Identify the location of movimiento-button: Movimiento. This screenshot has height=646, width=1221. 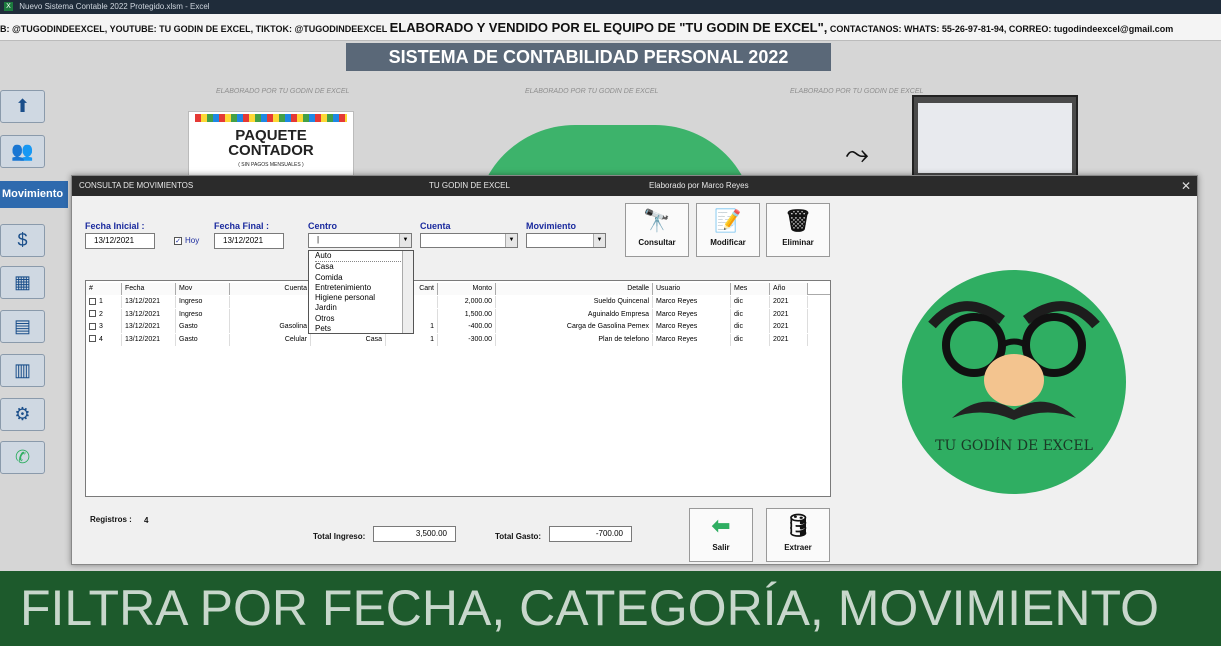
(34, 194).